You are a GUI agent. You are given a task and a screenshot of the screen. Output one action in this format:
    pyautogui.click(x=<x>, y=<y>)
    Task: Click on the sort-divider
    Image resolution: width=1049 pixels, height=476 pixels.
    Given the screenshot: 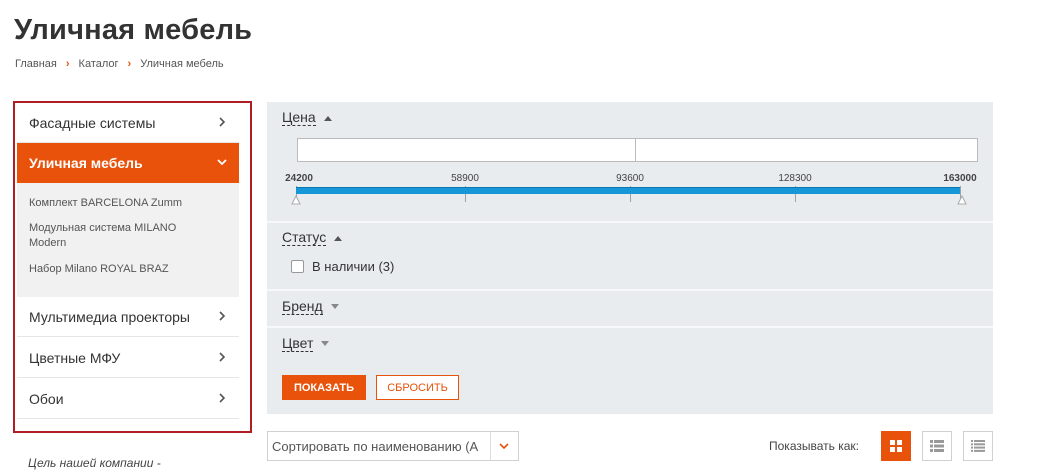 What is the action you would take?
    pyautogui.click(x=490, y=446)
    